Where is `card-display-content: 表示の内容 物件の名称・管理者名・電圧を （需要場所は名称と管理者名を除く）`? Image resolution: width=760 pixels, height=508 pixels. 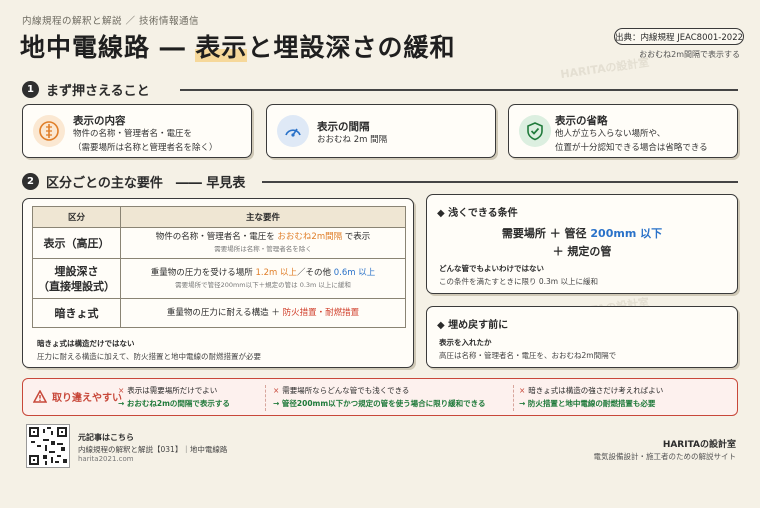 card-display-content: 表示の内容 物件の名称・管理者名・電圧を （需要場所は名称と管理者名を除く） is located at coordinates (137, 131).